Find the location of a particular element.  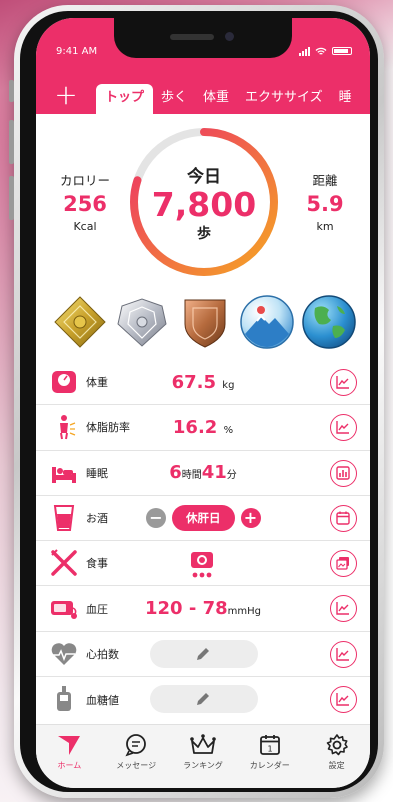

heart-rate-row: 心拍数 is located at coordinates (203, 655).